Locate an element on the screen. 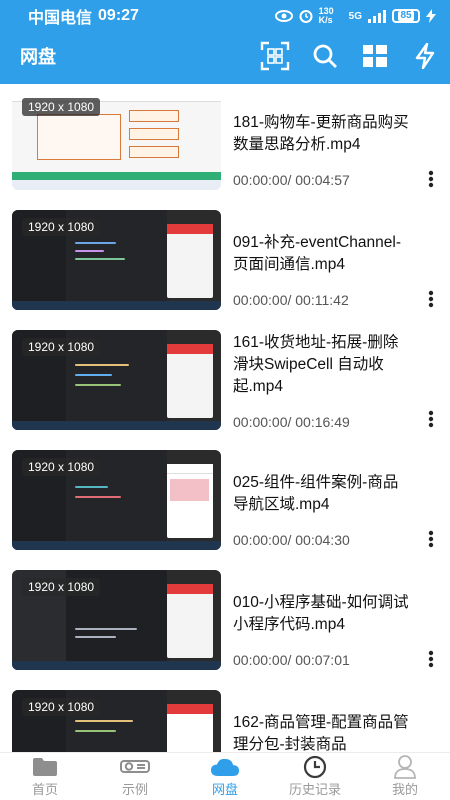  battery-icon: 85 is located at coordinates (406, 16).